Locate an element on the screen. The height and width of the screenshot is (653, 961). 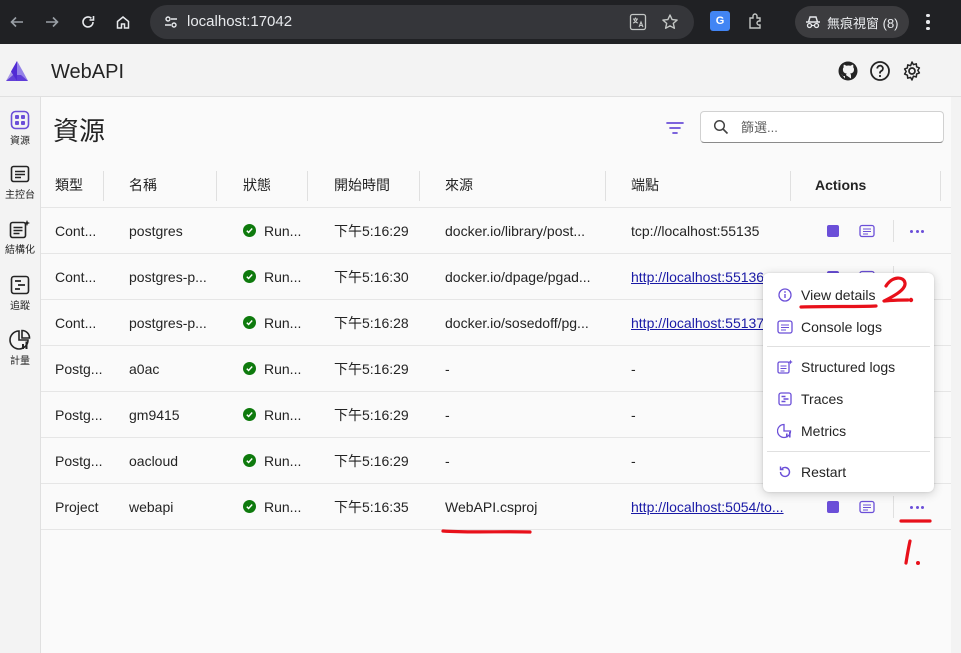
translate-icon is located at coordinates (638, 22).